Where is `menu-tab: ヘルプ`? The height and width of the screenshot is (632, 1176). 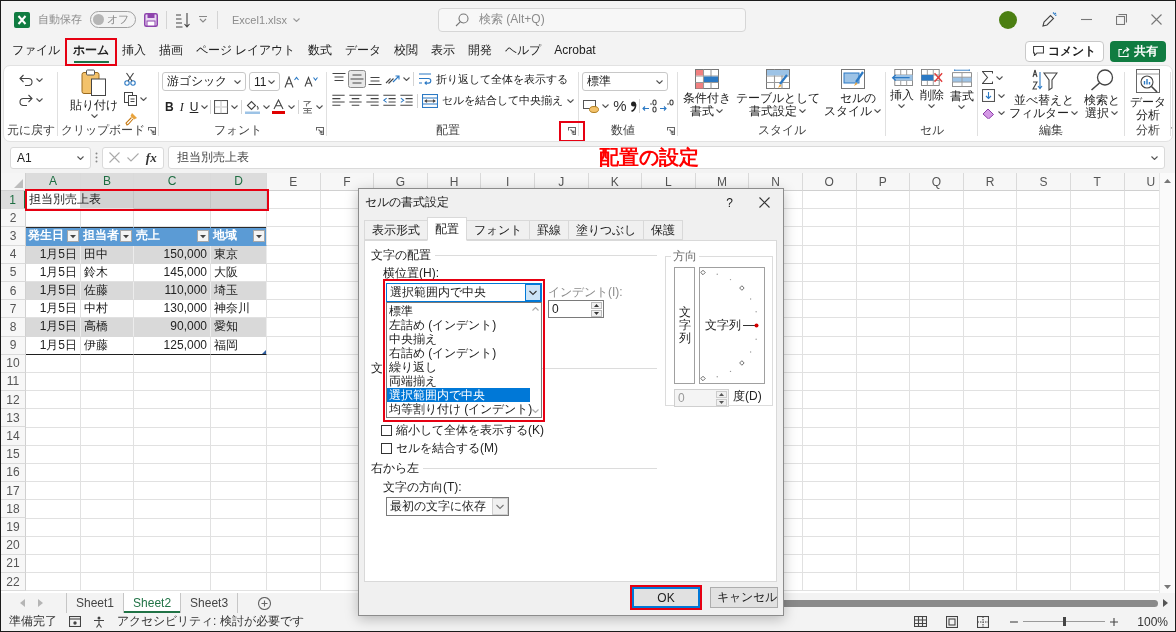
menu-tab: ヘルプ is located at coordinates (523, 51).